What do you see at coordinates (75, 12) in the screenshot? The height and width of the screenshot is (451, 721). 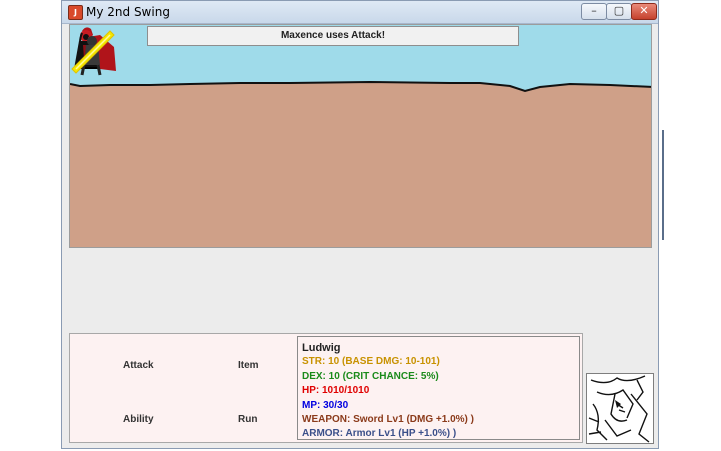 I see `java-app-icon: J` at bounding box center [75, 12].